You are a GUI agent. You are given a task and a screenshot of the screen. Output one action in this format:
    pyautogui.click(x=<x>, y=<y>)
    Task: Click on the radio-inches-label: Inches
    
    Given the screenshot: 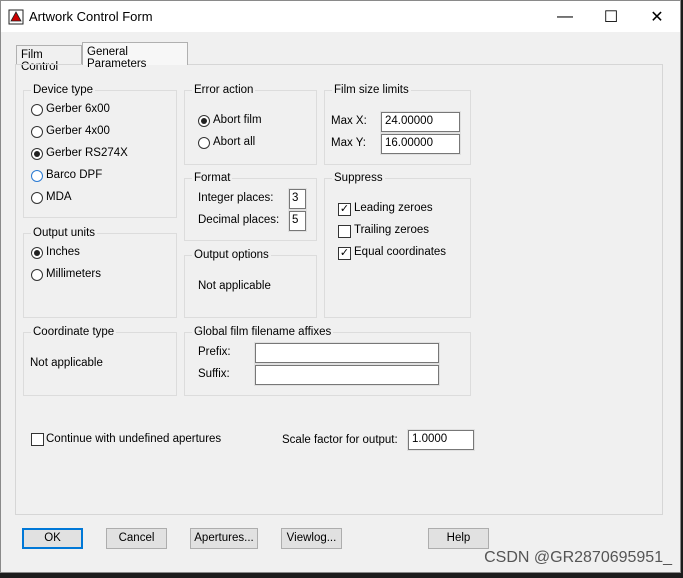 What is the action you would take?
    pyautogui.click(x=63, y=252)
    